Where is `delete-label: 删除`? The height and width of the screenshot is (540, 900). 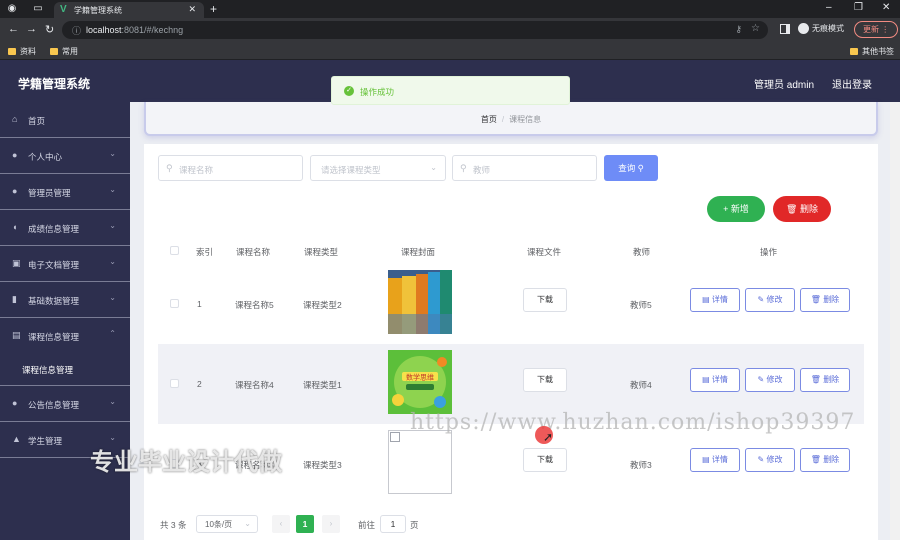 delete-label: 删除 is located at coordinates (808, 209).